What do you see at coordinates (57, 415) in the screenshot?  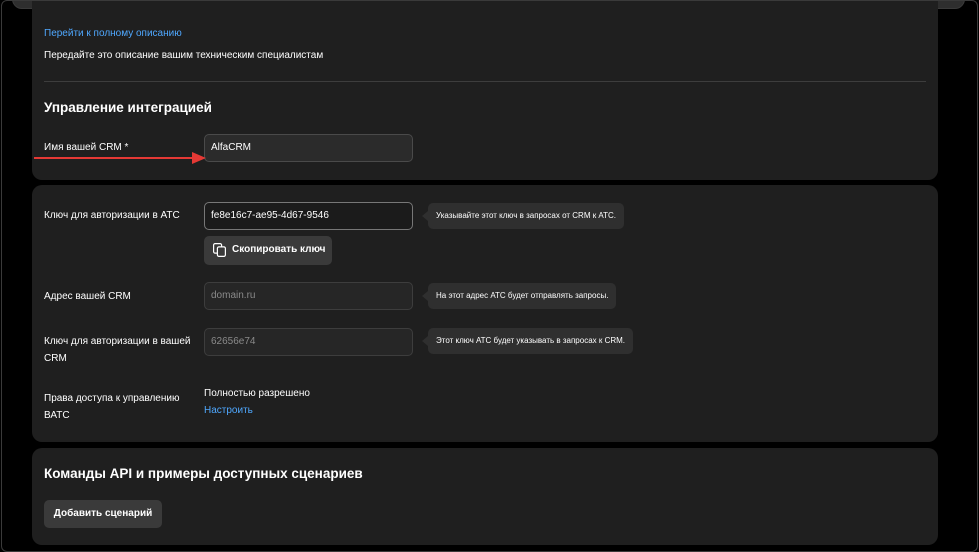 I see `rights-label-line2: ВАТС` at bounding box center [57, 415].